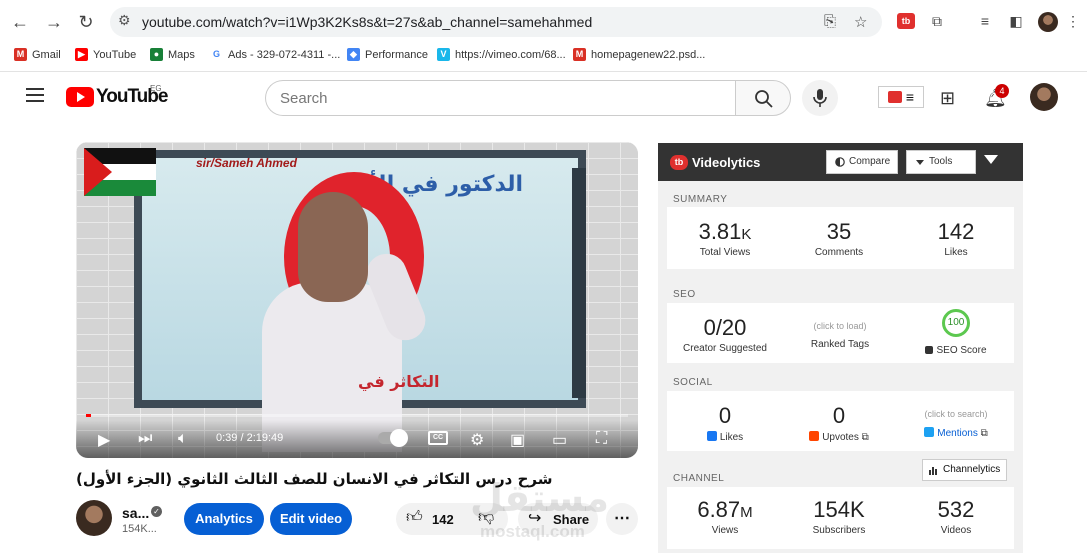 This screenshot has height=553, width=1087. What do you see at coordinates (559, 440) in the screenshot?
I see `theater-mode-icon: ▭` at bounding box center [559, 440].